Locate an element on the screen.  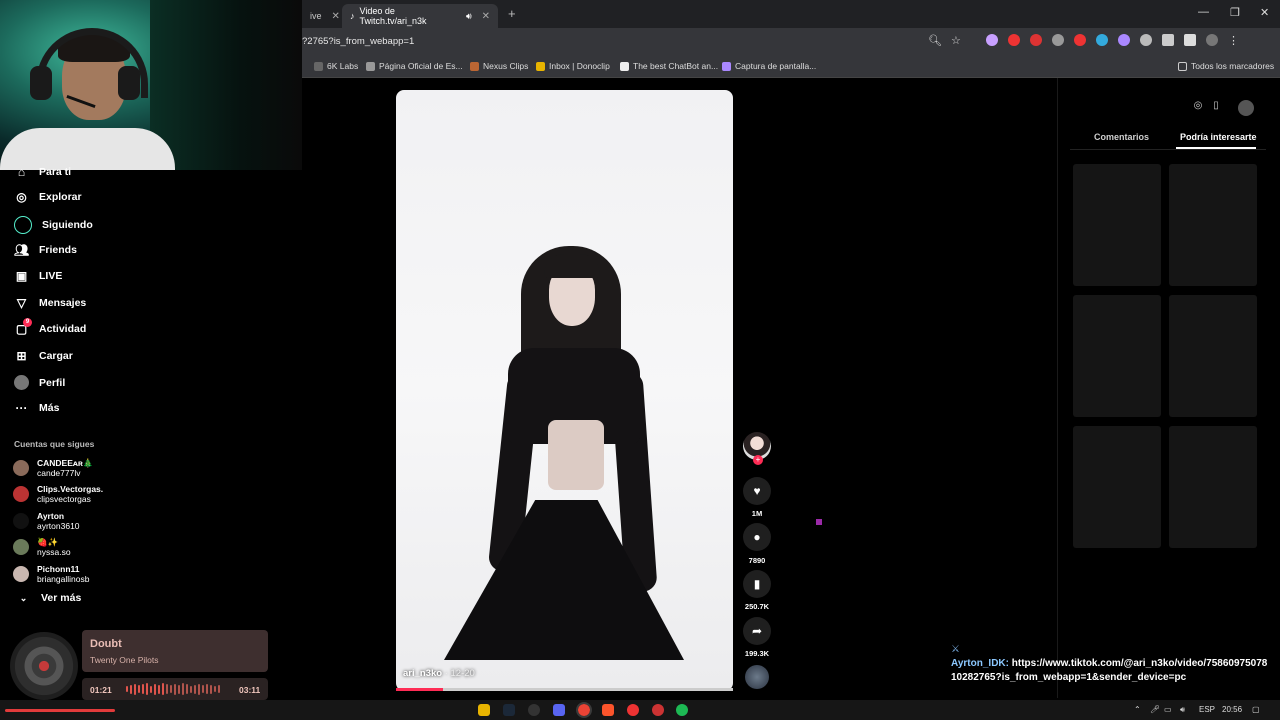
media-icon is located at coordinates (1190, 40).